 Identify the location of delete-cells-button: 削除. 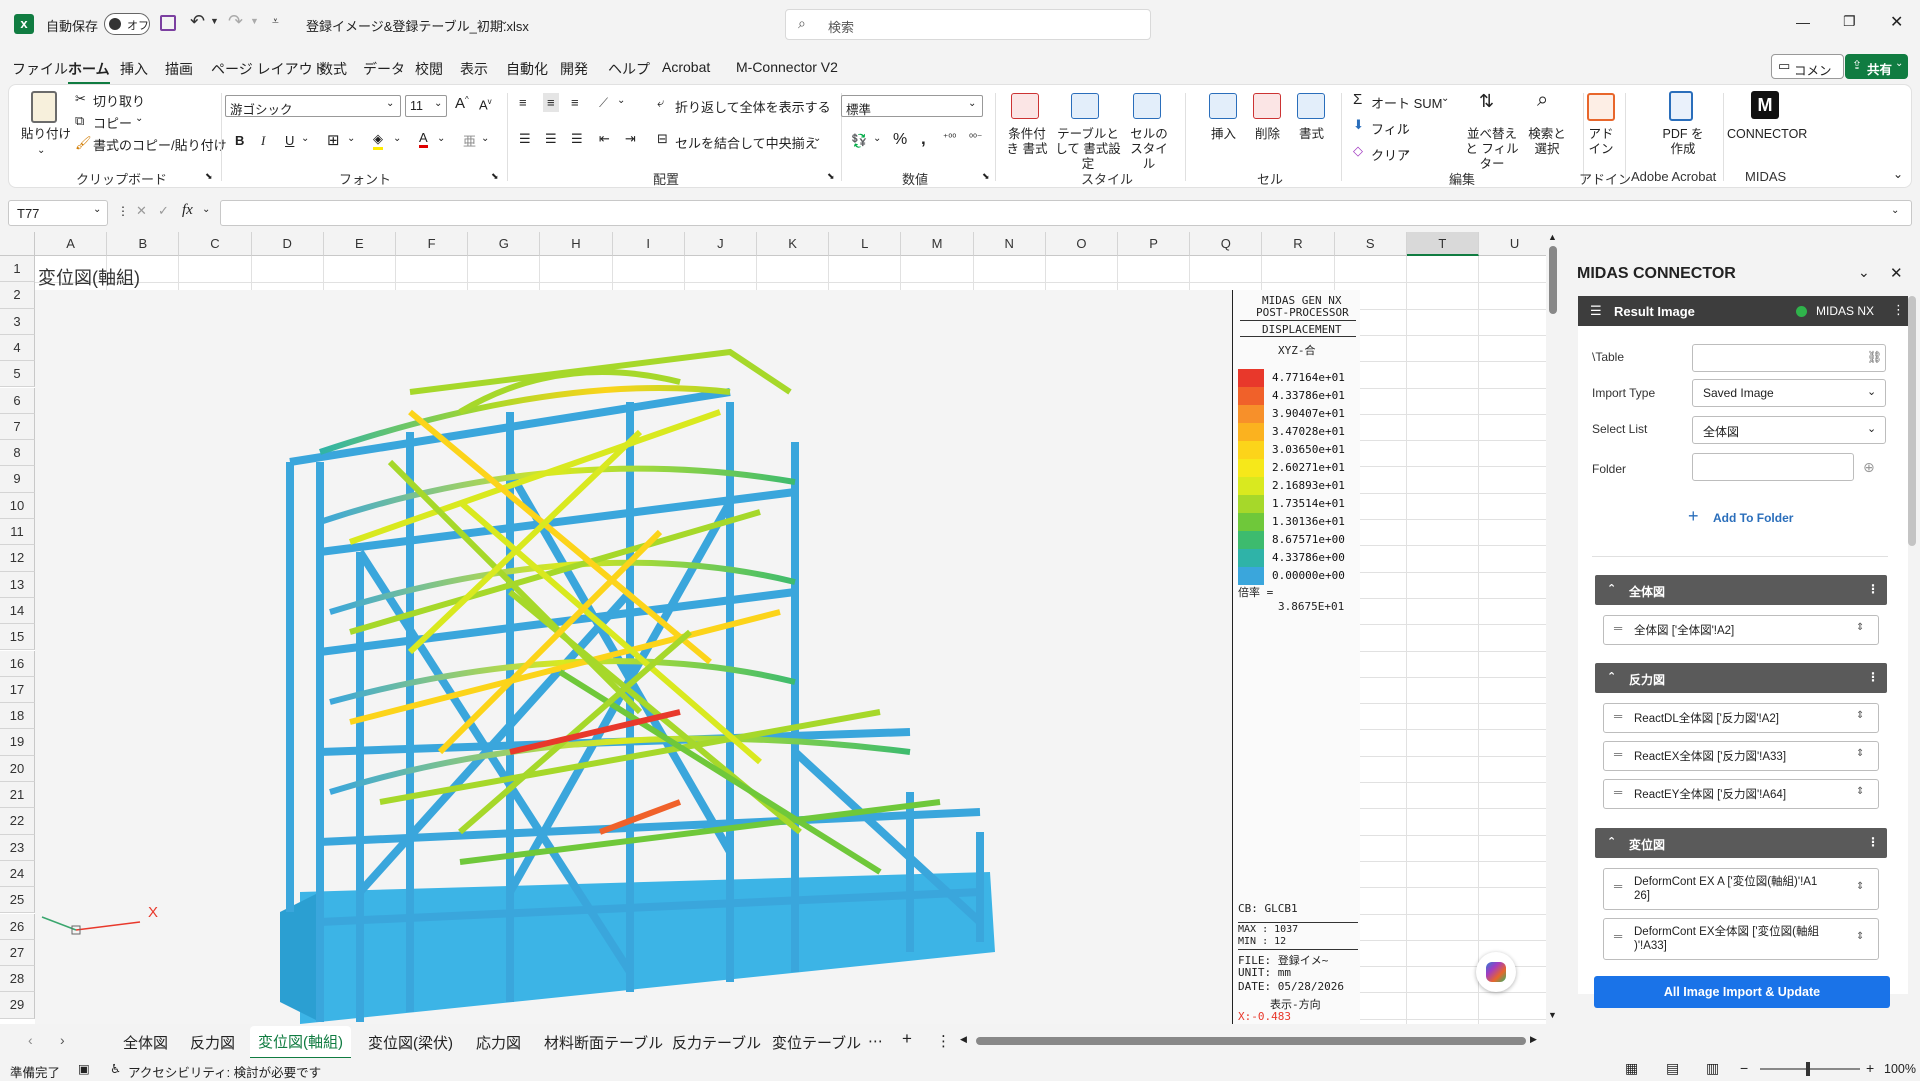
(1267, 134).